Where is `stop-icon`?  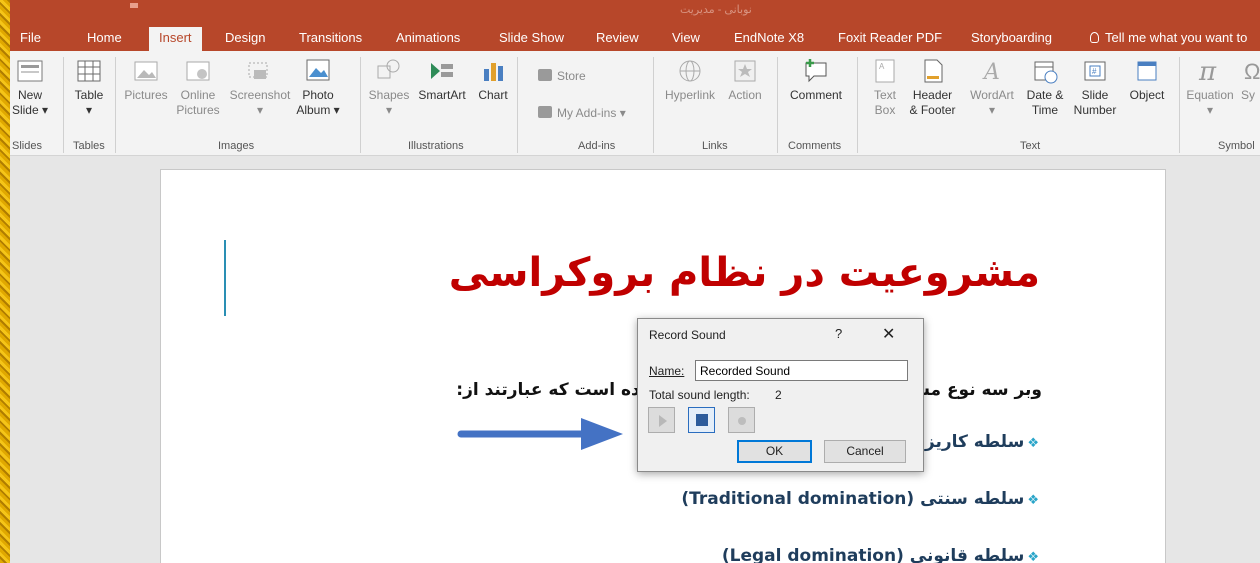 stop-icon is located at coordinates (702, 420).